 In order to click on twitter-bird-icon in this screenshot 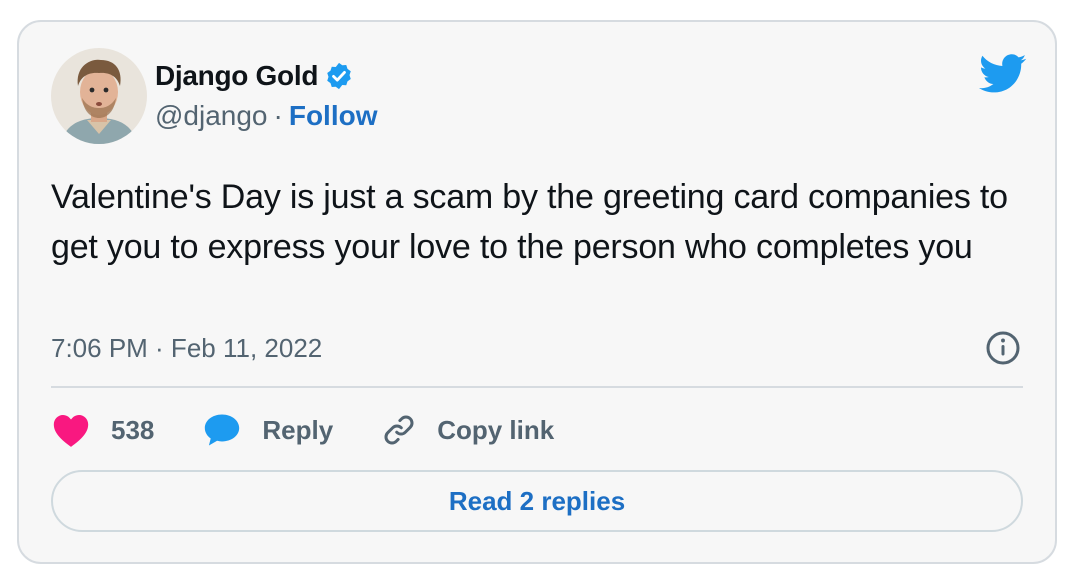, I will do `click(1003, 74)`.